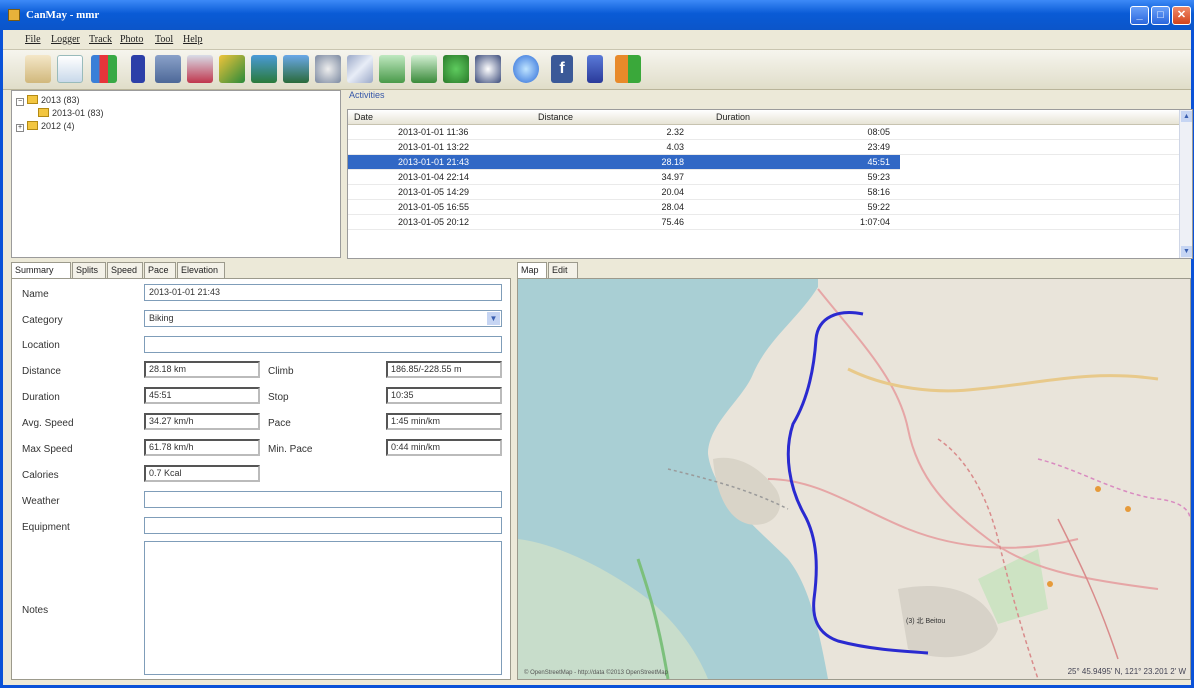  What do you see at coordinates (296, 69) in the screenshot?
I see `export2-icon` at bounding box center [296, 69].